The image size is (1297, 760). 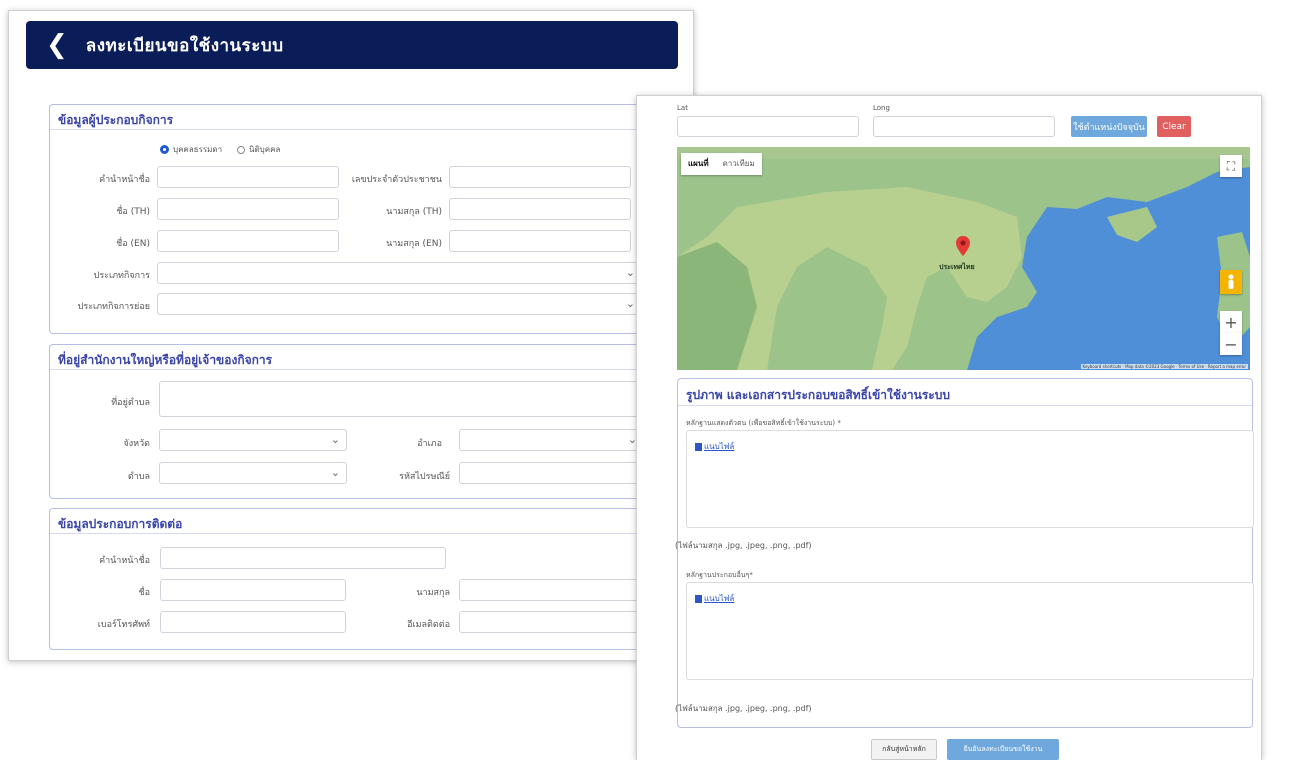 I want to click on radio-unselected-icon, so click(x=241, y=149).